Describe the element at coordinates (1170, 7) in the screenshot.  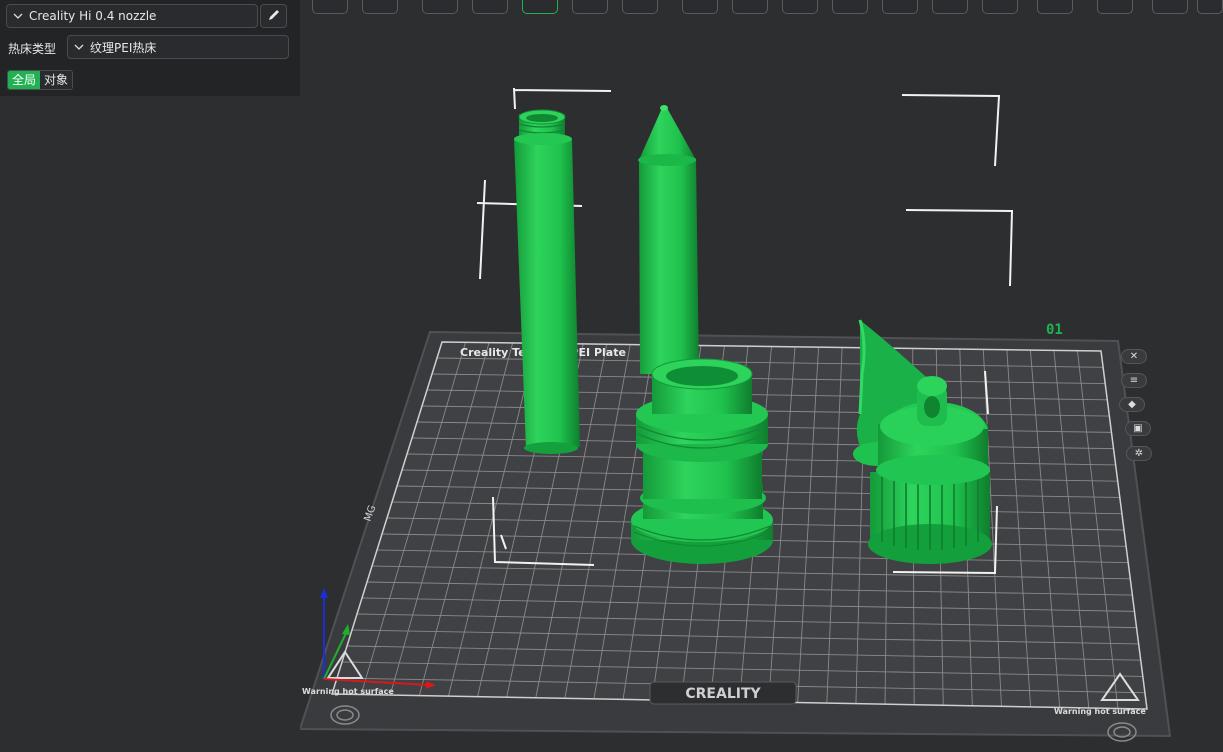
I see `toolbar-button-more` at that location.